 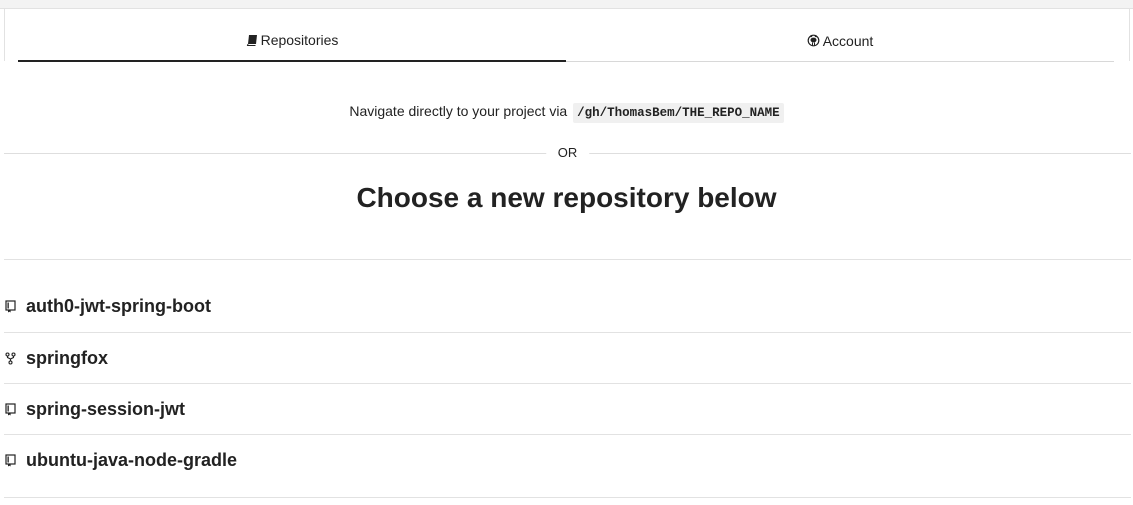 I want to click on or-label: OR, so click(x=567, y=153).